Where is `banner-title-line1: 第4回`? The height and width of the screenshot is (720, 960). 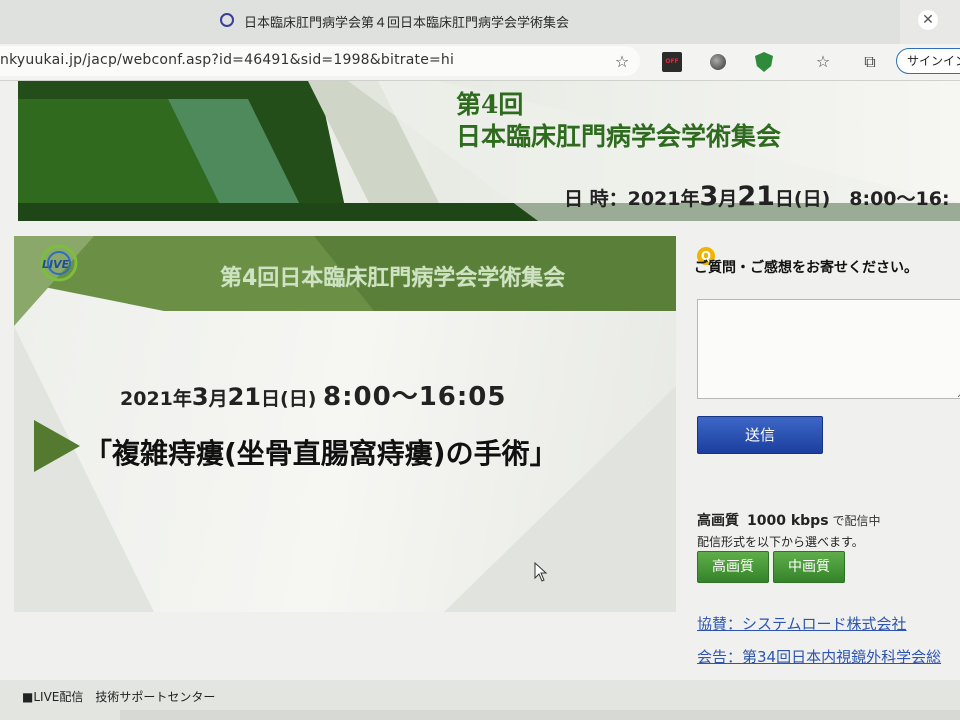
banner-title-line1: 第4回 is located at coordinates (490, 104).